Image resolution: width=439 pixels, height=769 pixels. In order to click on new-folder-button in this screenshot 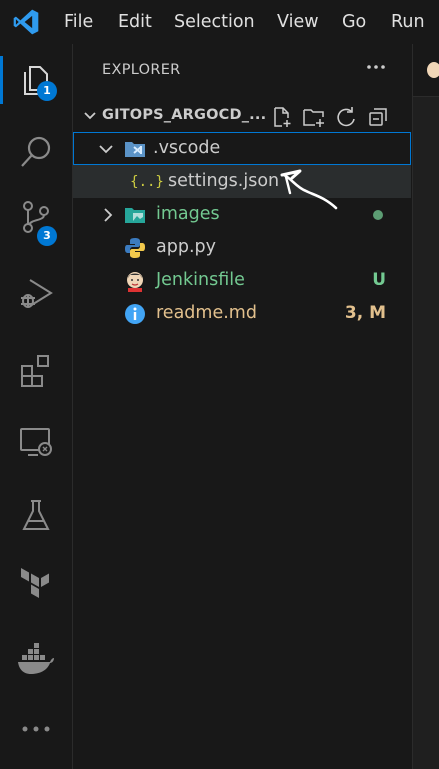, I will do `click(314, 117)`.